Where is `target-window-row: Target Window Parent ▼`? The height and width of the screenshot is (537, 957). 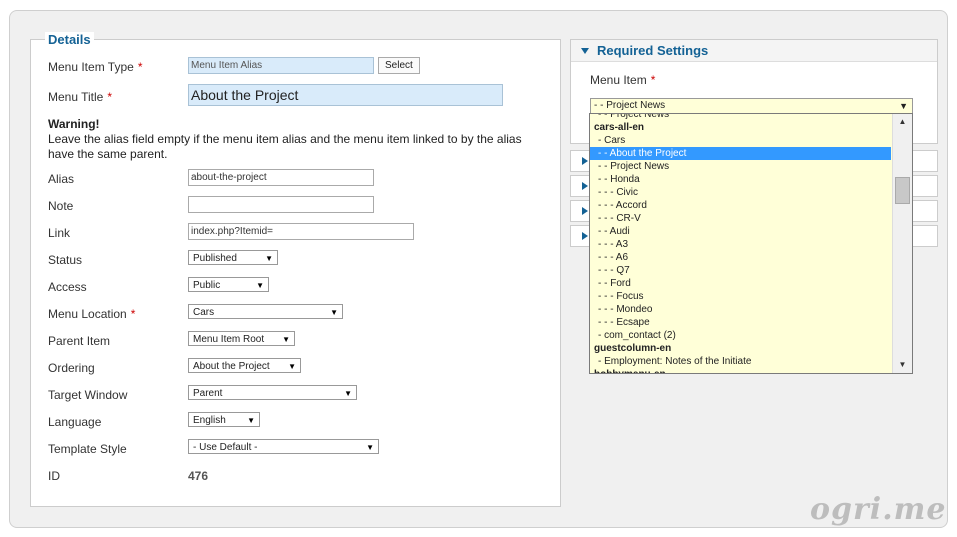 target-window-row: Target Window Parent ▼ is located at coordinates (202, 396).